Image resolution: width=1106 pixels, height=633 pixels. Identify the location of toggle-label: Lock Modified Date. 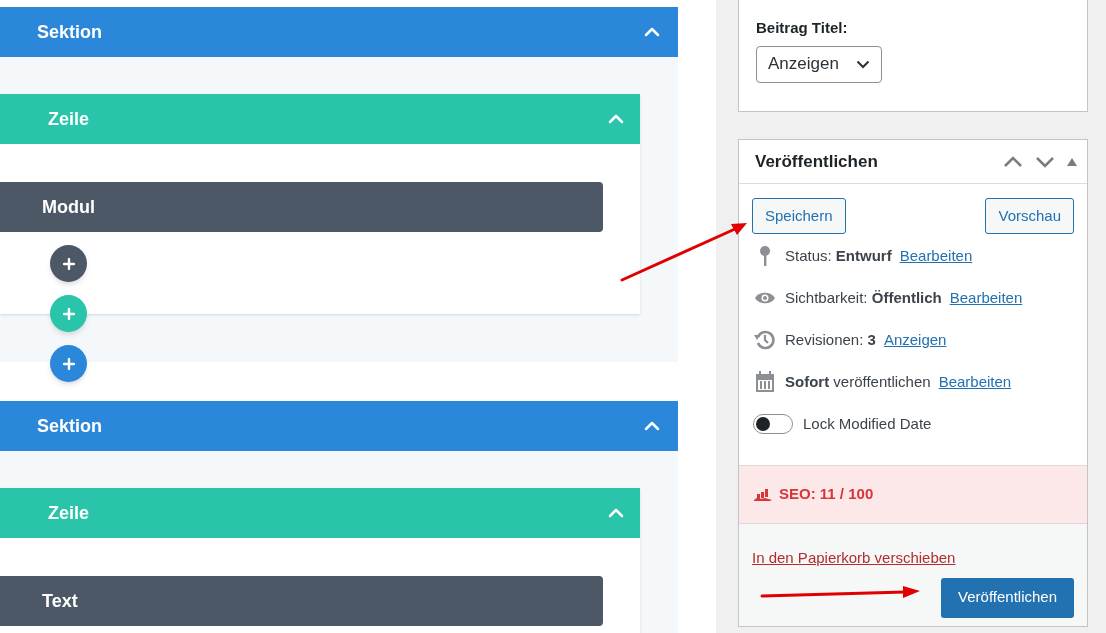
(867, 423).